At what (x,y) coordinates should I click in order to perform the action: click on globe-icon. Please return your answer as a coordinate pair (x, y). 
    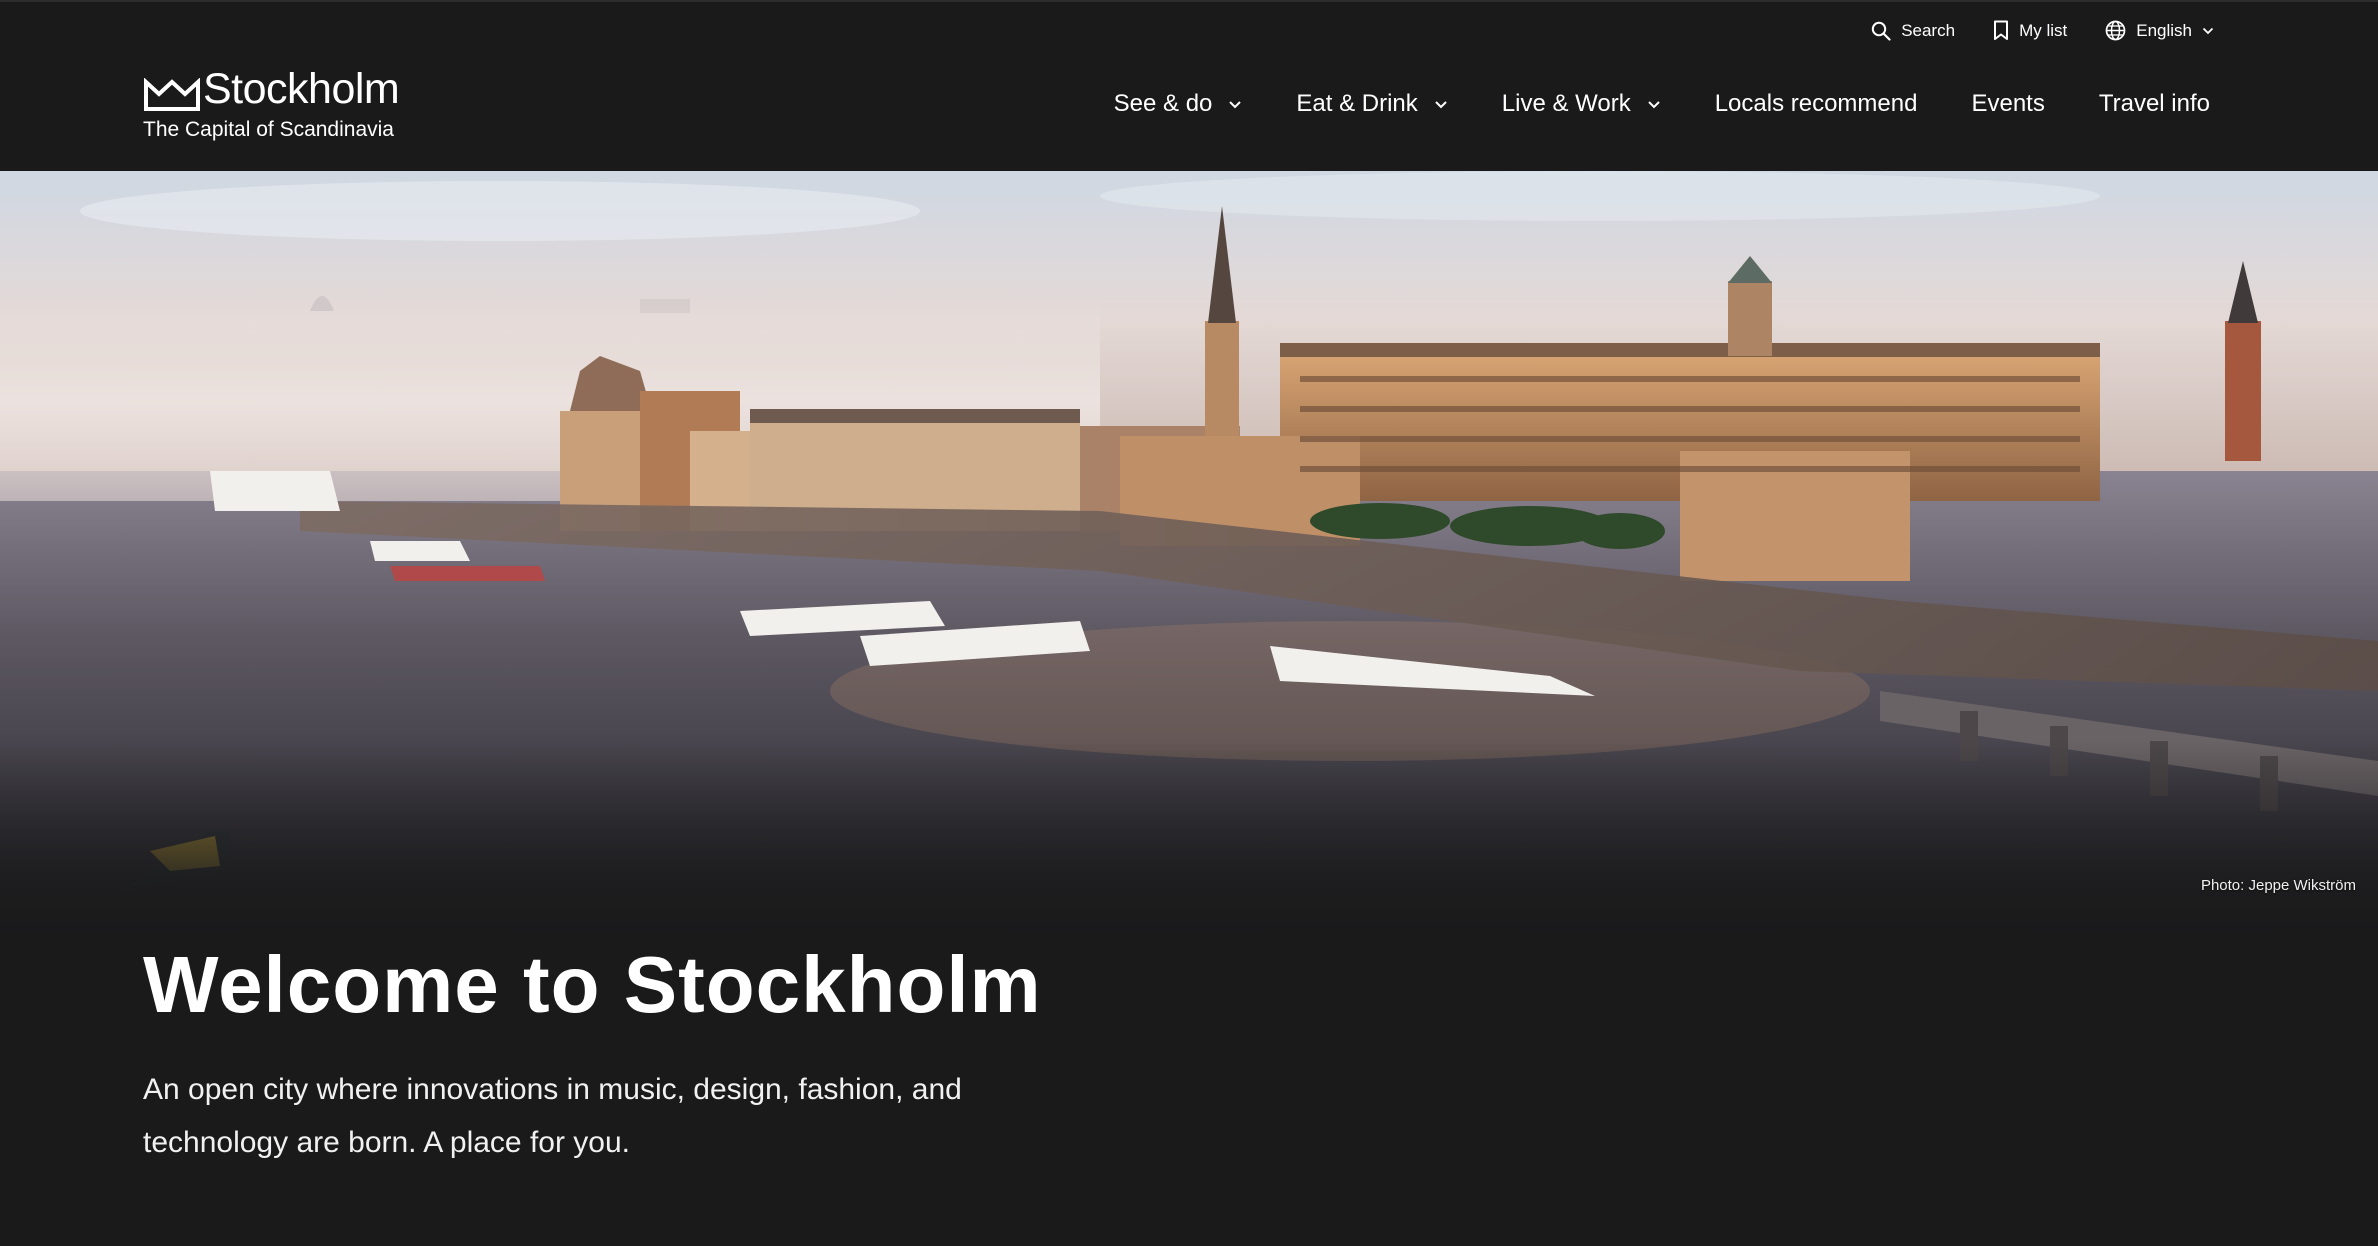
    Looking at the image, I should click on (2115, 30).